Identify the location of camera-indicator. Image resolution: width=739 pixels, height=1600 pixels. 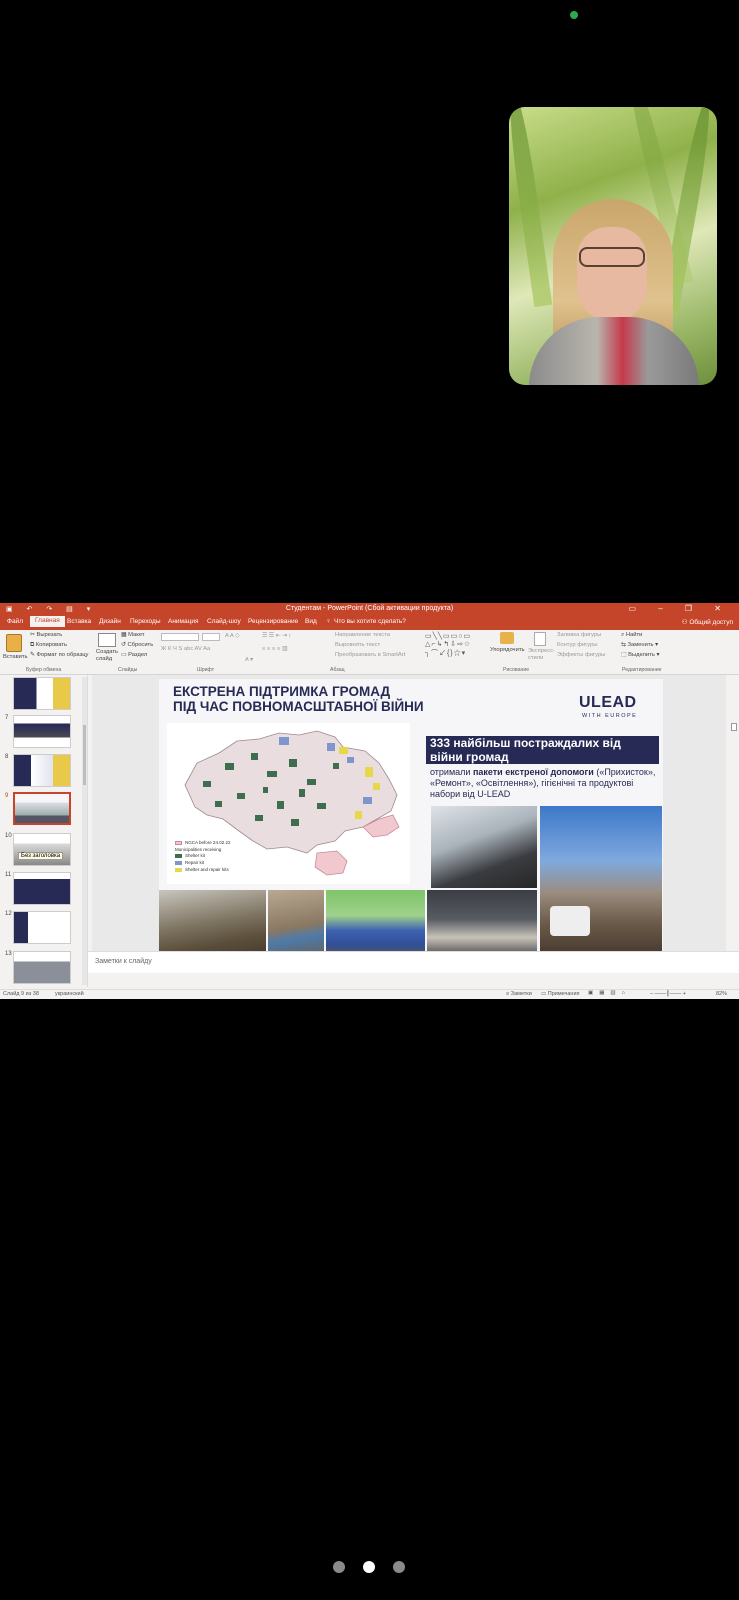
(574, 15).